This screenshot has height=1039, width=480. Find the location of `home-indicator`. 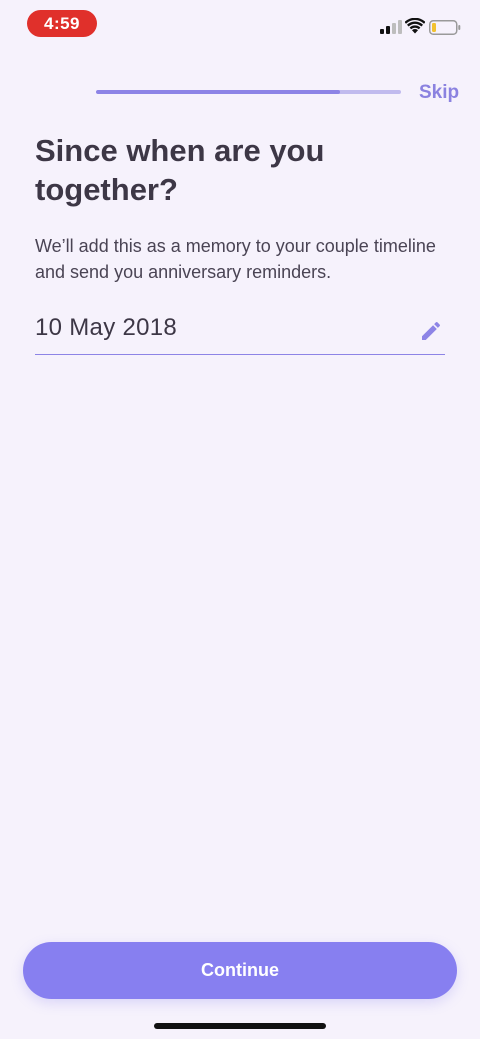

home-indicator is located at coordinates (240, 1026).